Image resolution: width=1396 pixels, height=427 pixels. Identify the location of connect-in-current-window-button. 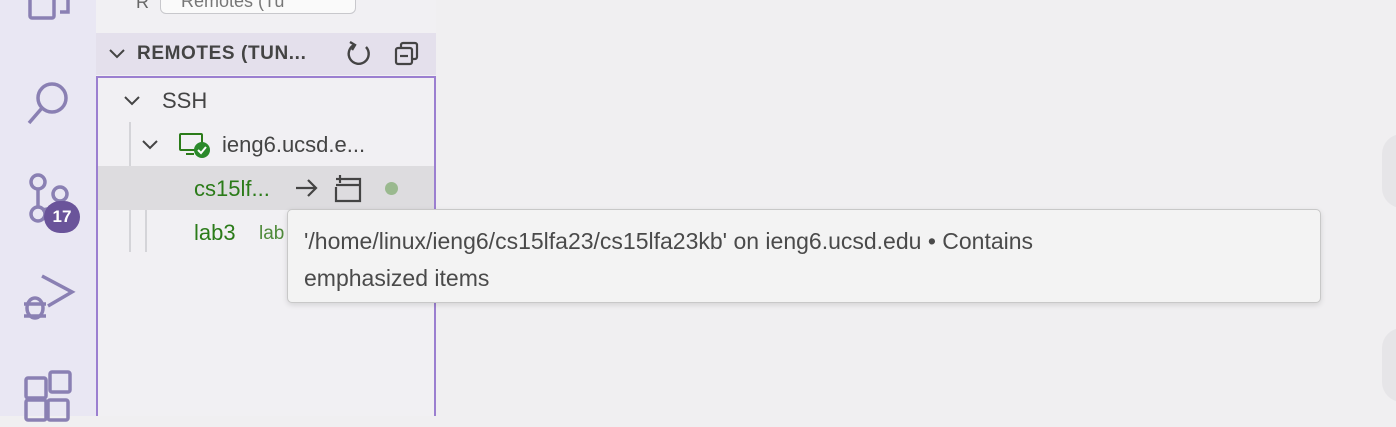
(307, 188).